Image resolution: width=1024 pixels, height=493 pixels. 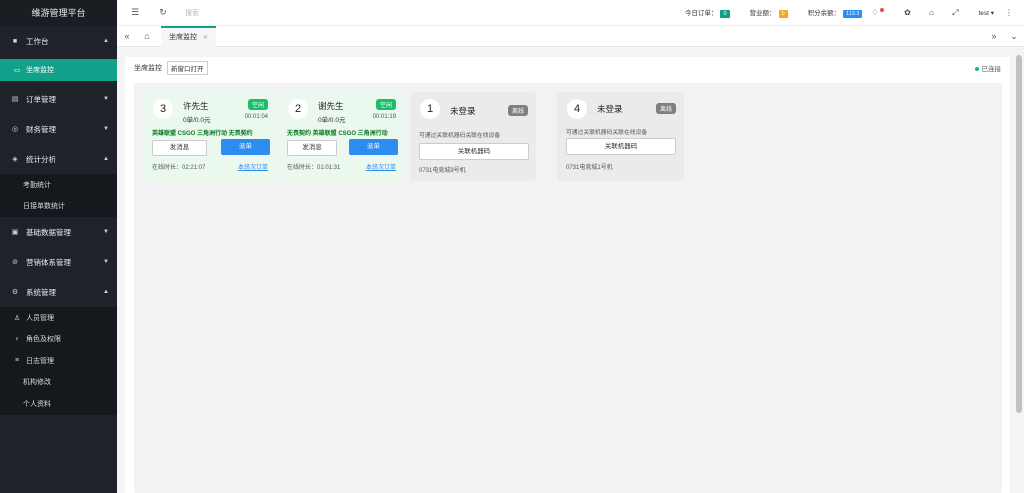 What do you see at coordinates (15, 292) in the screenshot?
I see `system-icon: ⚙` at bounding box center [15, 292].